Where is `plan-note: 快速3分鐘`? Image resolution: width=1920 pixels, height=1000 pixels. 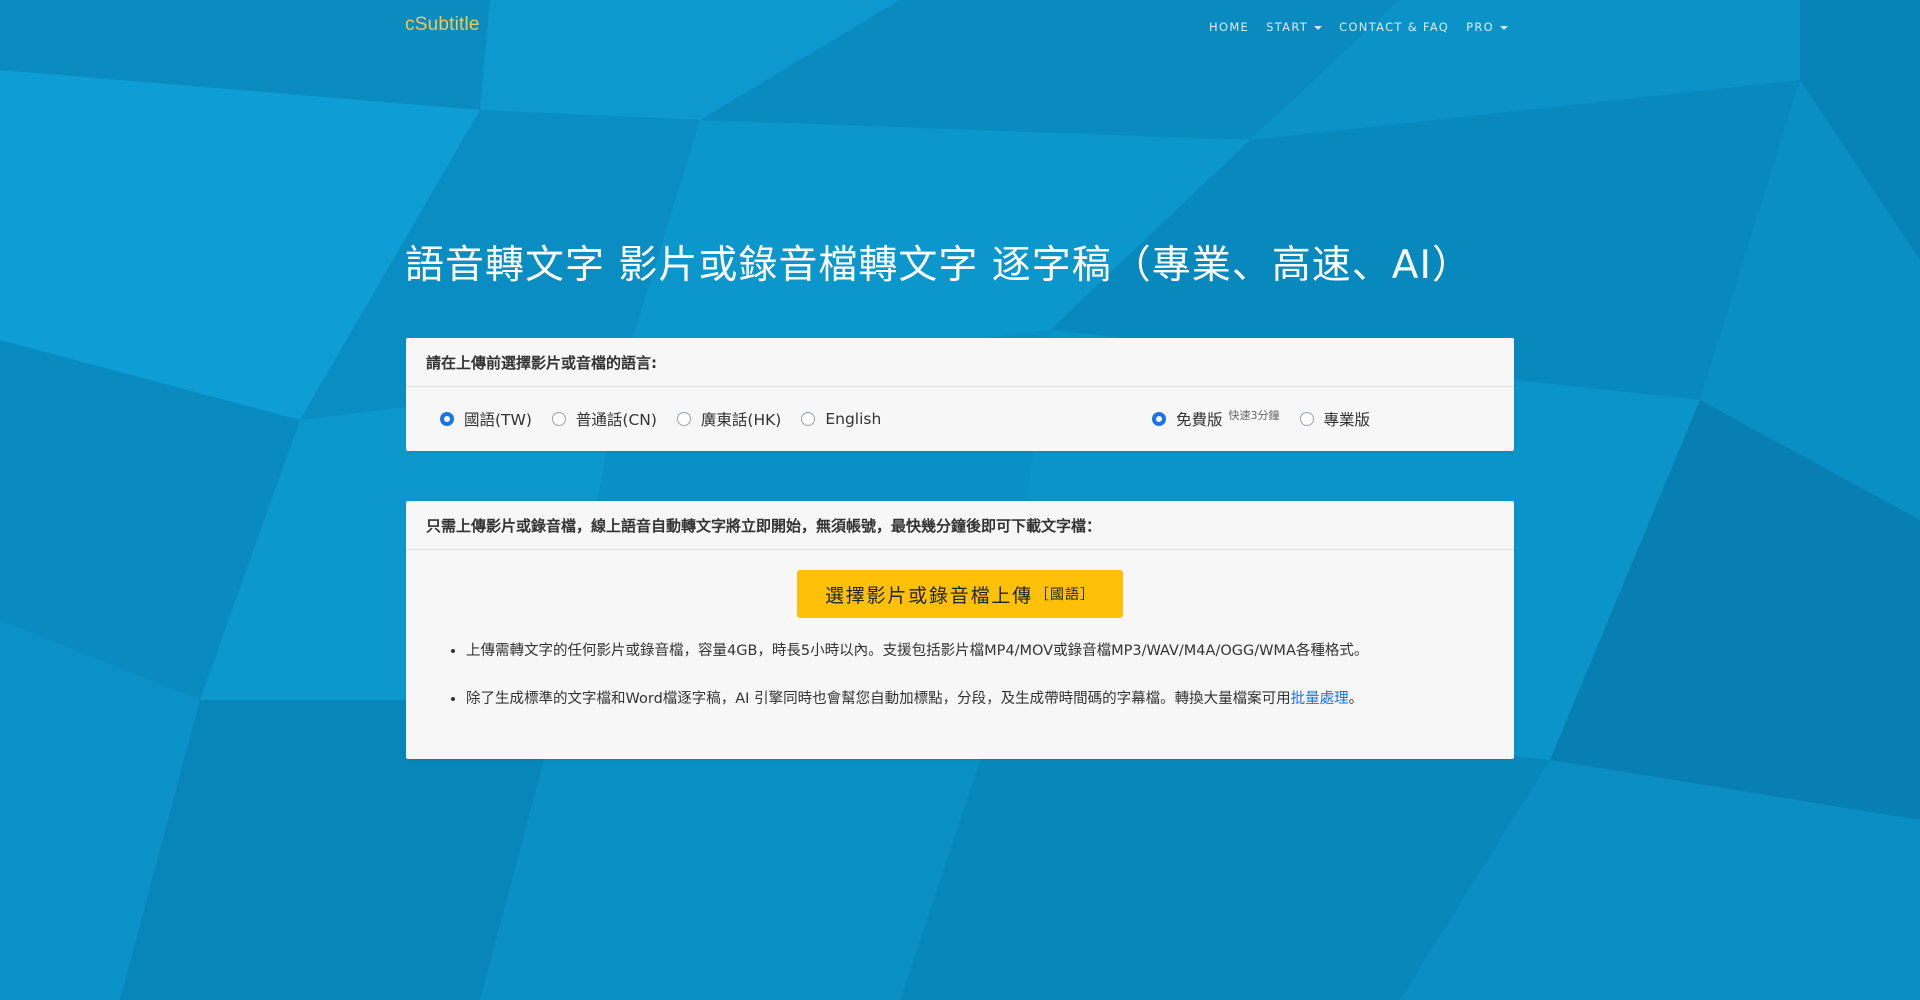
plan-note: 快速3分鐘 is located at coordinates (1254, 415).